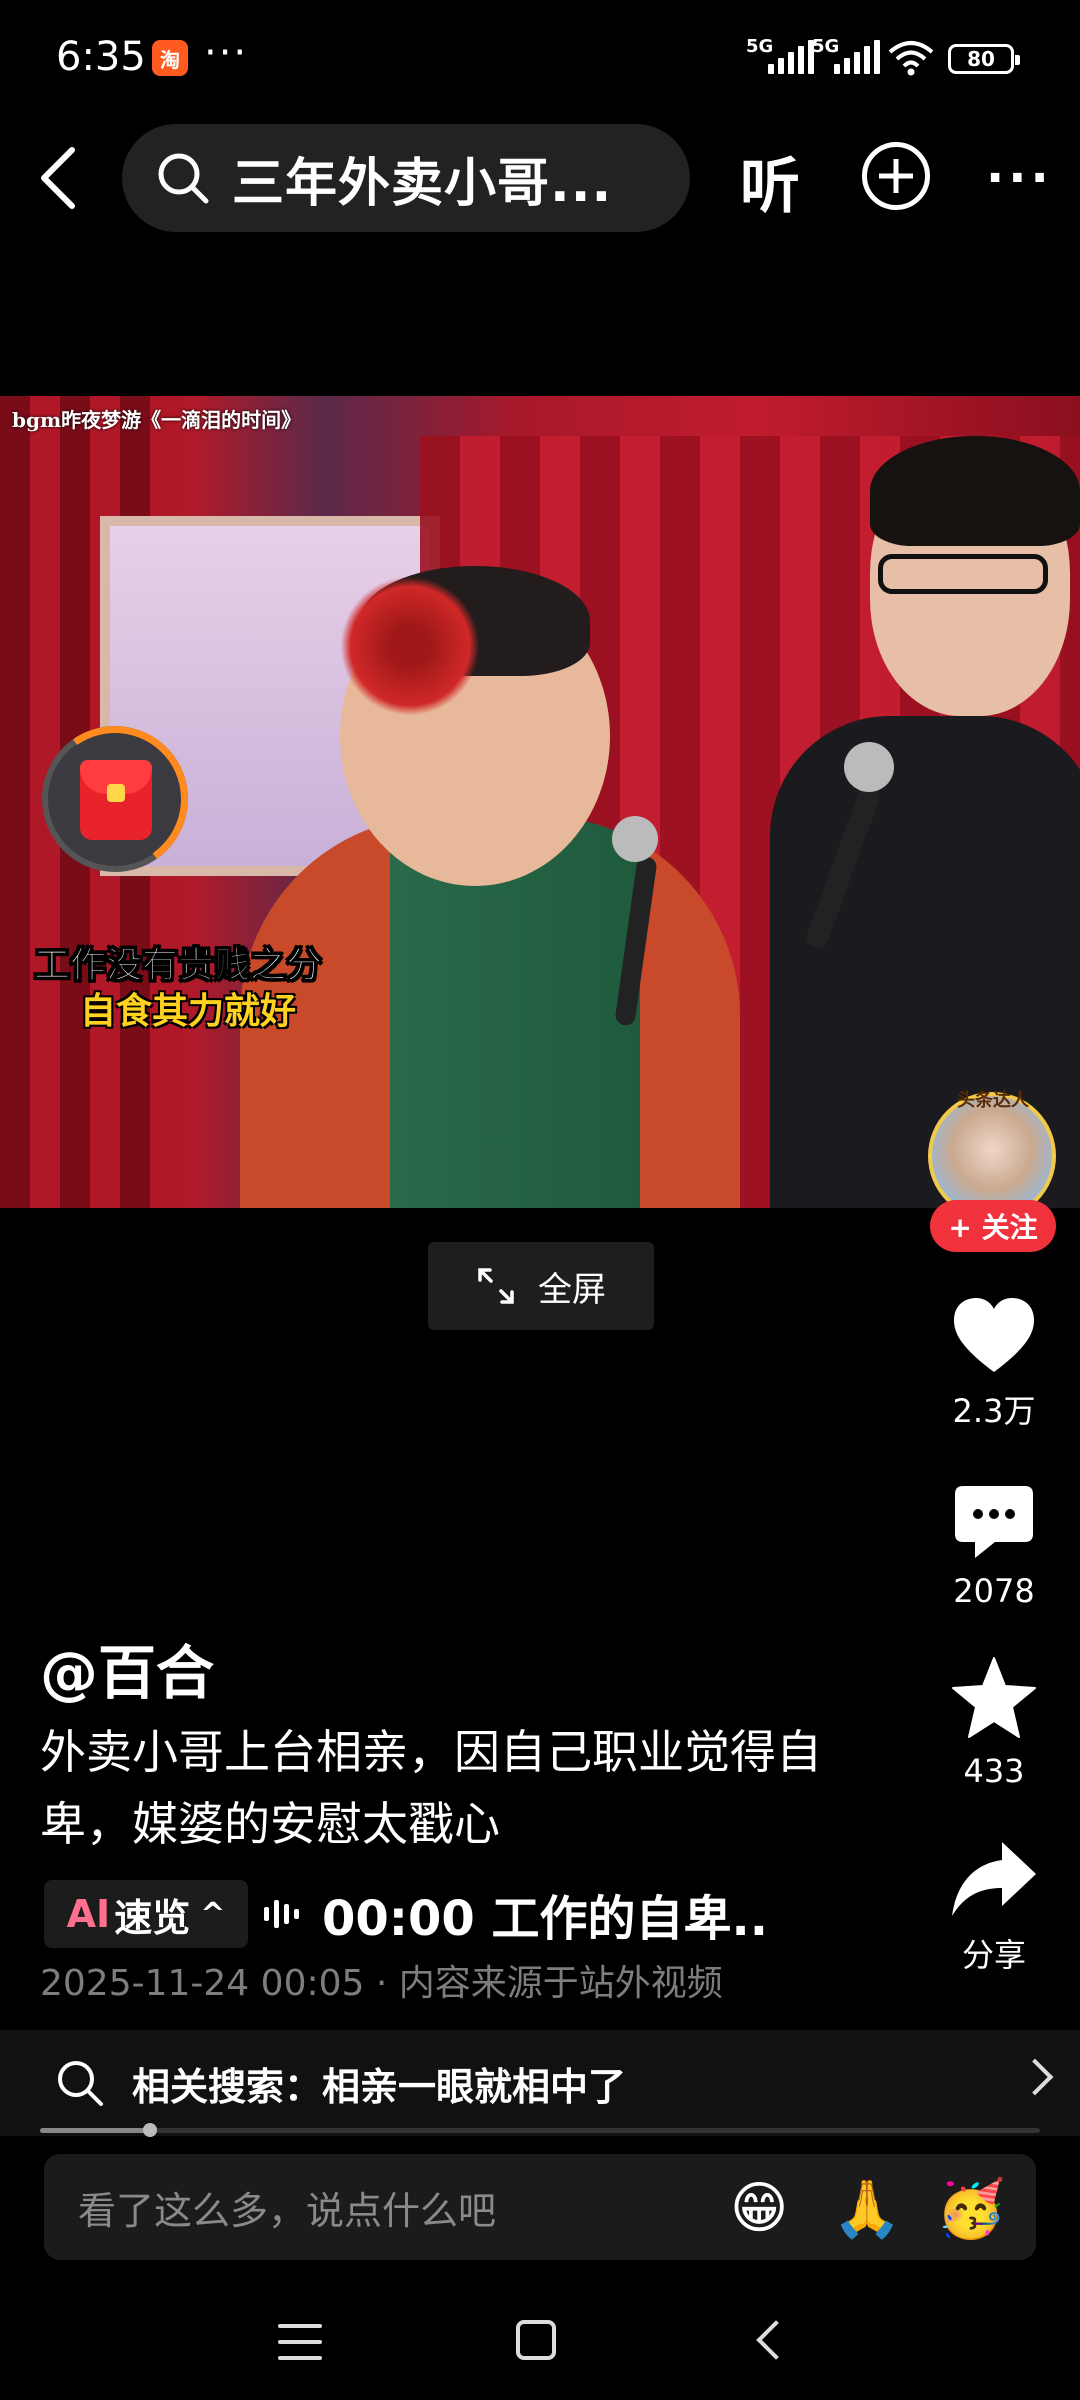 The height and width of the screenshot is (2400, 1080). I want to click on comment-icon, so click(994, 1522).